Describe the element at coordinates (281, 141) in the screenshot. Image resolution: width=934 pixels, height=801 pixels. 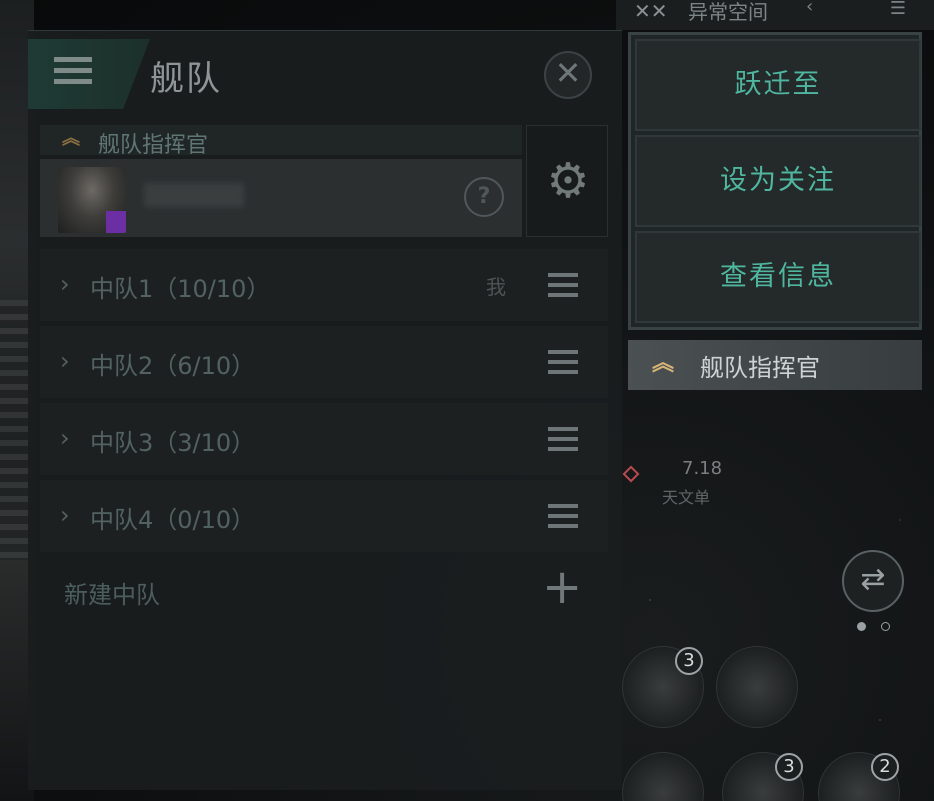
I see `commander-section-label: ︽ 舰队指挥官` at that location.